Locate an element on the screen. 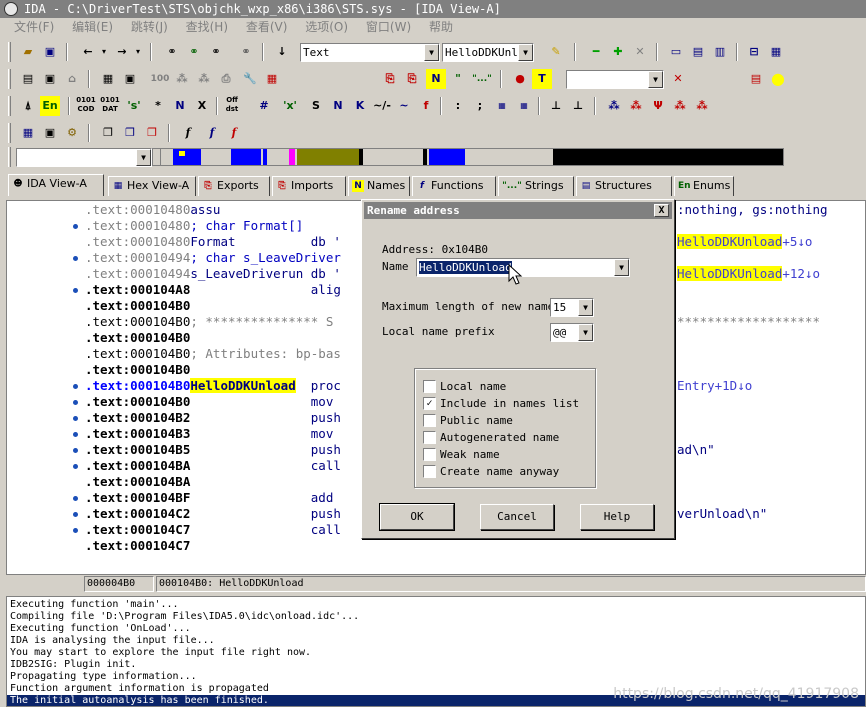 The height and width of the screenshot is (707, 866). code-line: .text:000104C7 is located at coordinates (137, 546).